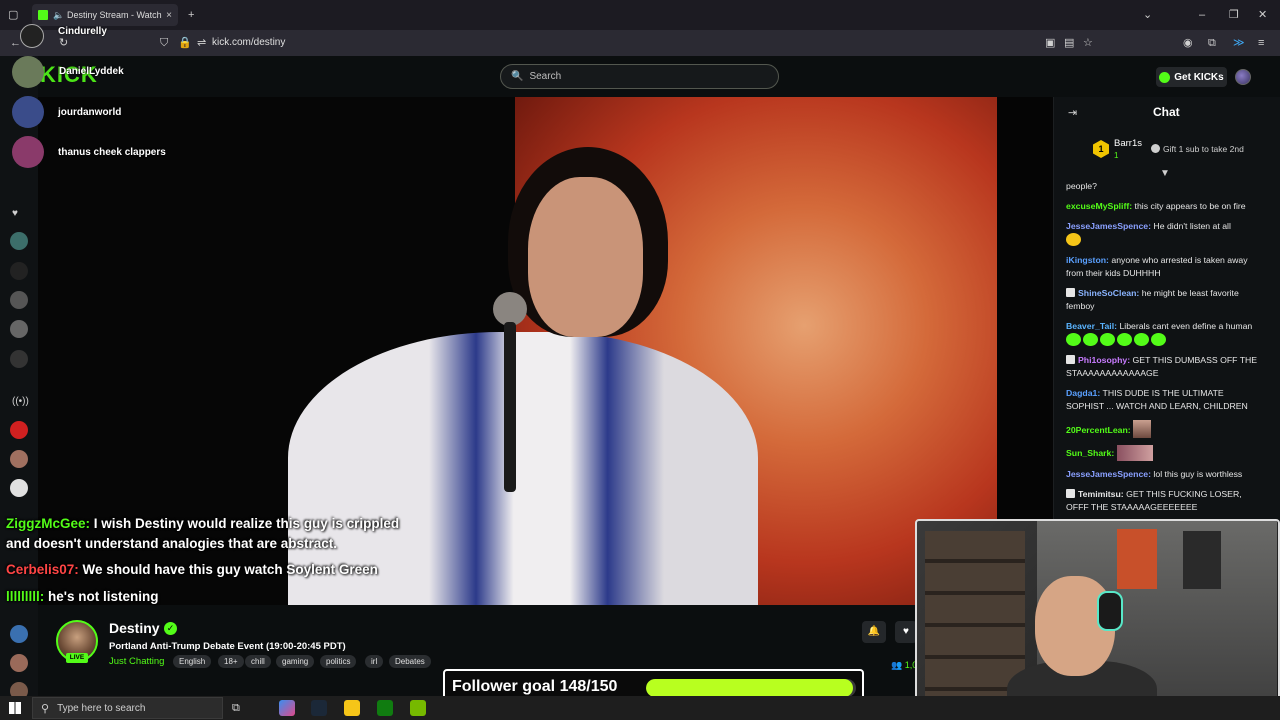  Describe the element at coordinates (1147, 15) in the screenshot. I see `chevron-down-icon: ⌄` at that location.